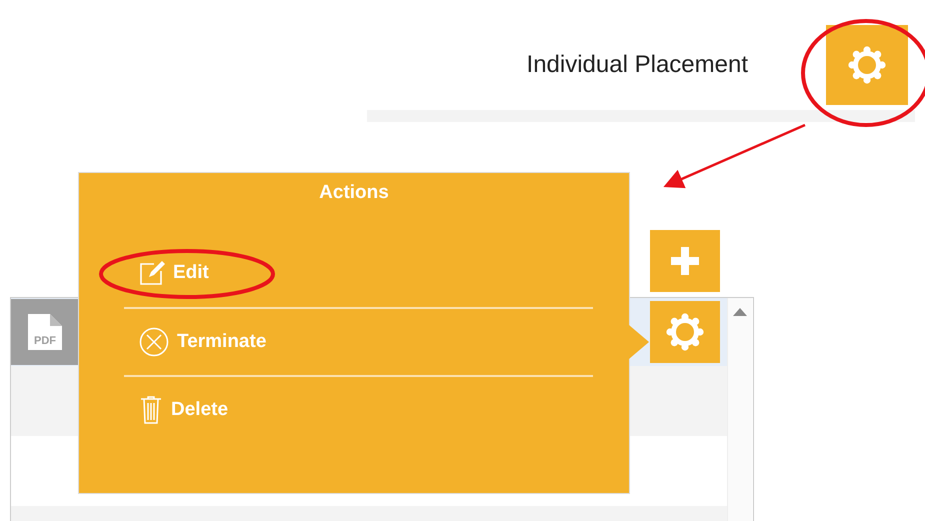 This screenshot has width=925, height=521. I want to click on plus-icon, so click(685, 261).